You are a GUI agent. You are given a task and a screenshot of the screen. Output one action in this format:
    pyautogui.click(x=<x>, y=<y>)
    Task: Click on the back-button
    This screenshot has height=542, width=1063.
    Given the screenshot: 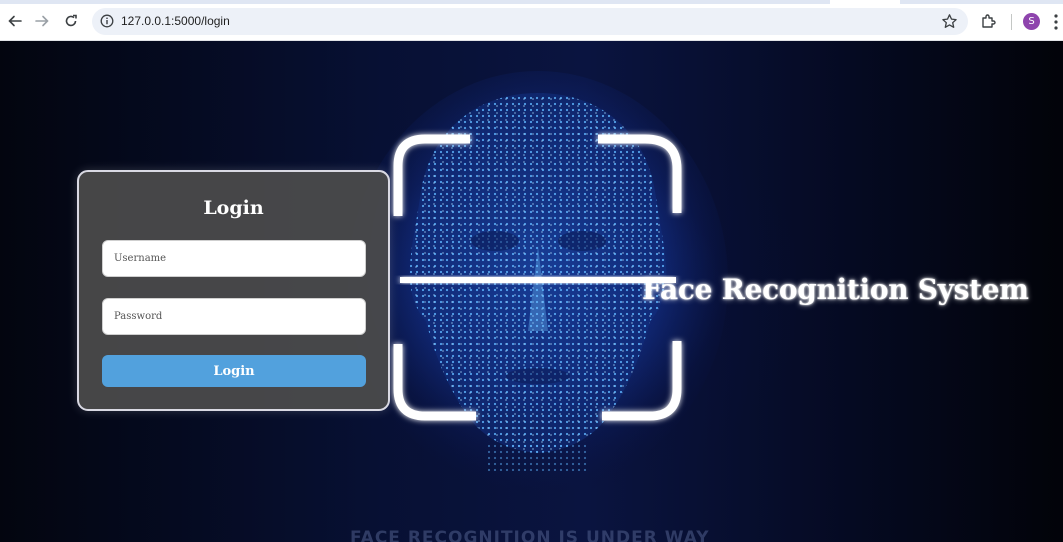 What is the action you would take?
    pyautogui.click(x=15, y=21)
    